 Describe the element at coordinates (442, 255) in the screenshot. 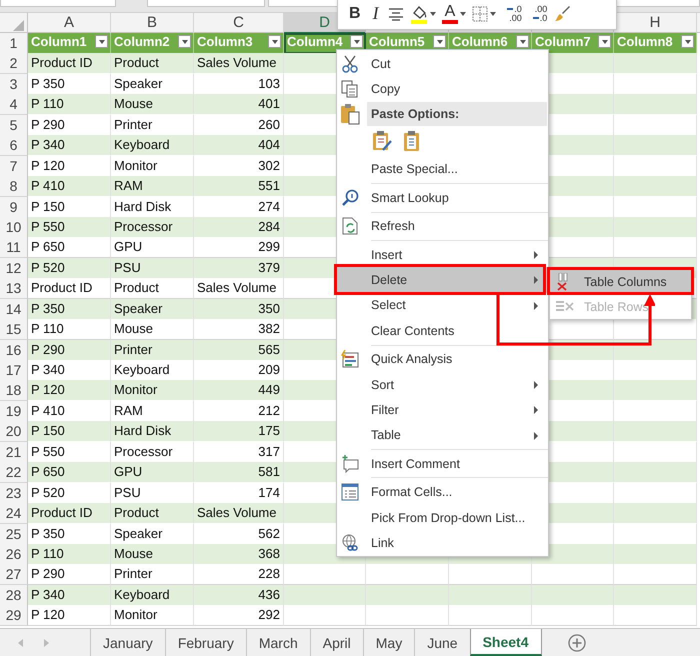

I see `menu-item: Insert` at that location.